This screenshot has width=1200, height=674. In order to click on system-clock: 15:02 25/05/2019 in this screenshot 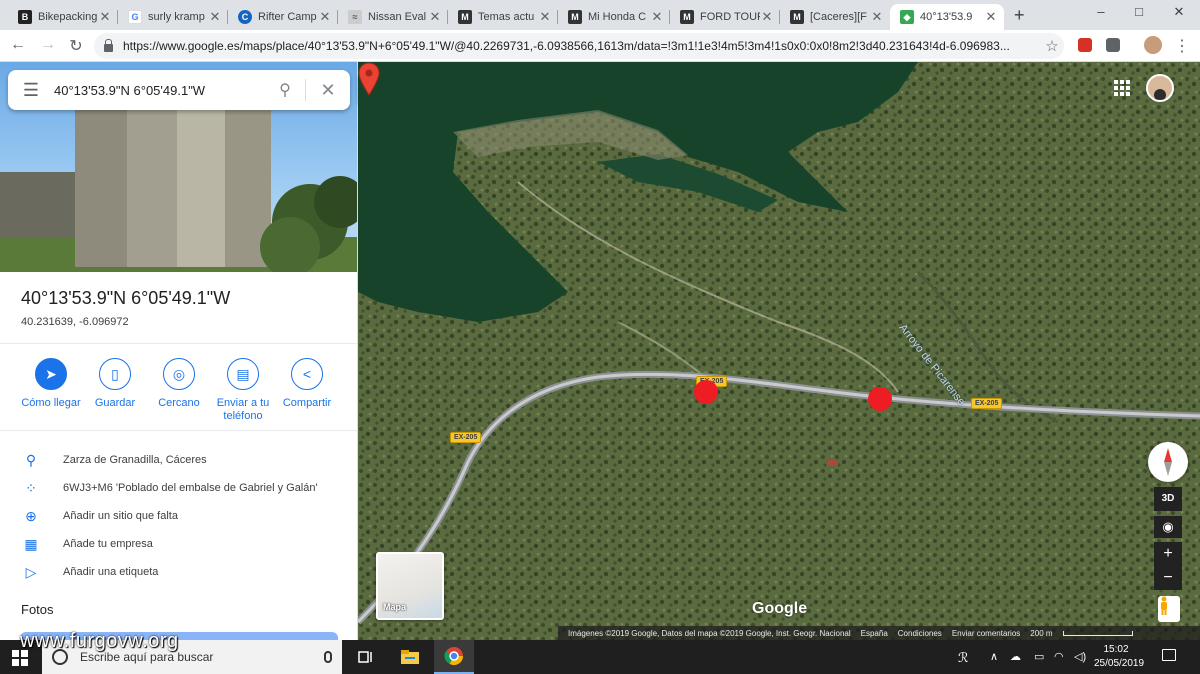, I will do `click(1119, 657)`.